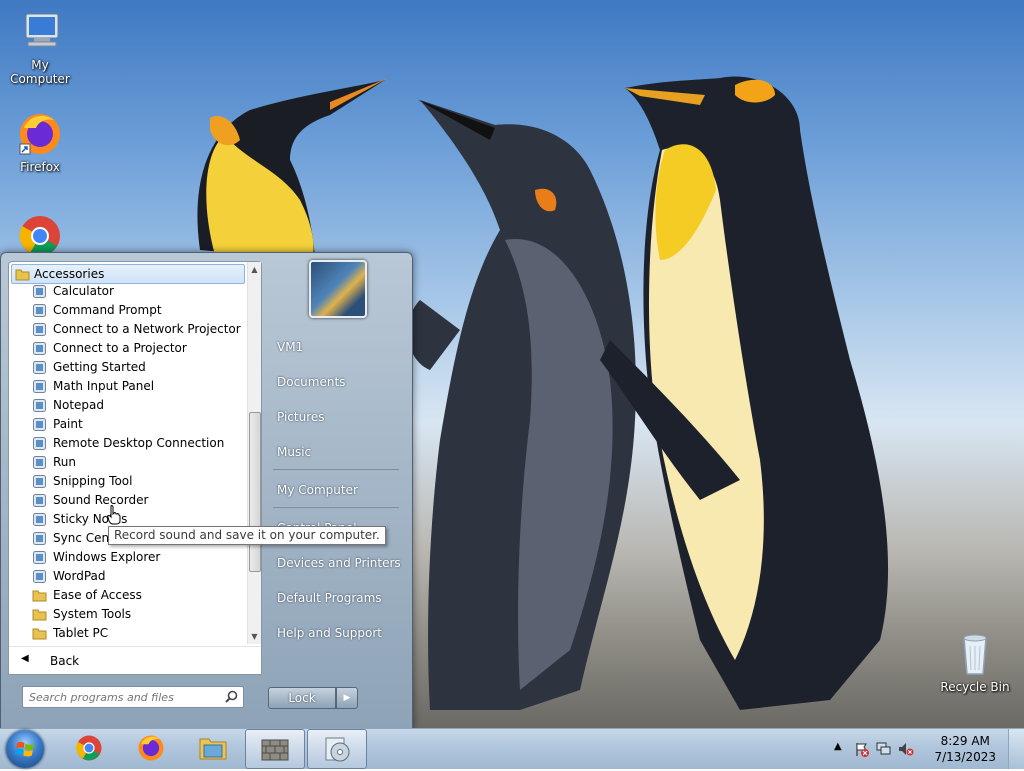 The height and width of the screenshot is (771, 1024). What do you see at coordinates (114, 515) in the screenshot?
I see `mouse-cursor-hand-icon` at bounding box center [114, 515].